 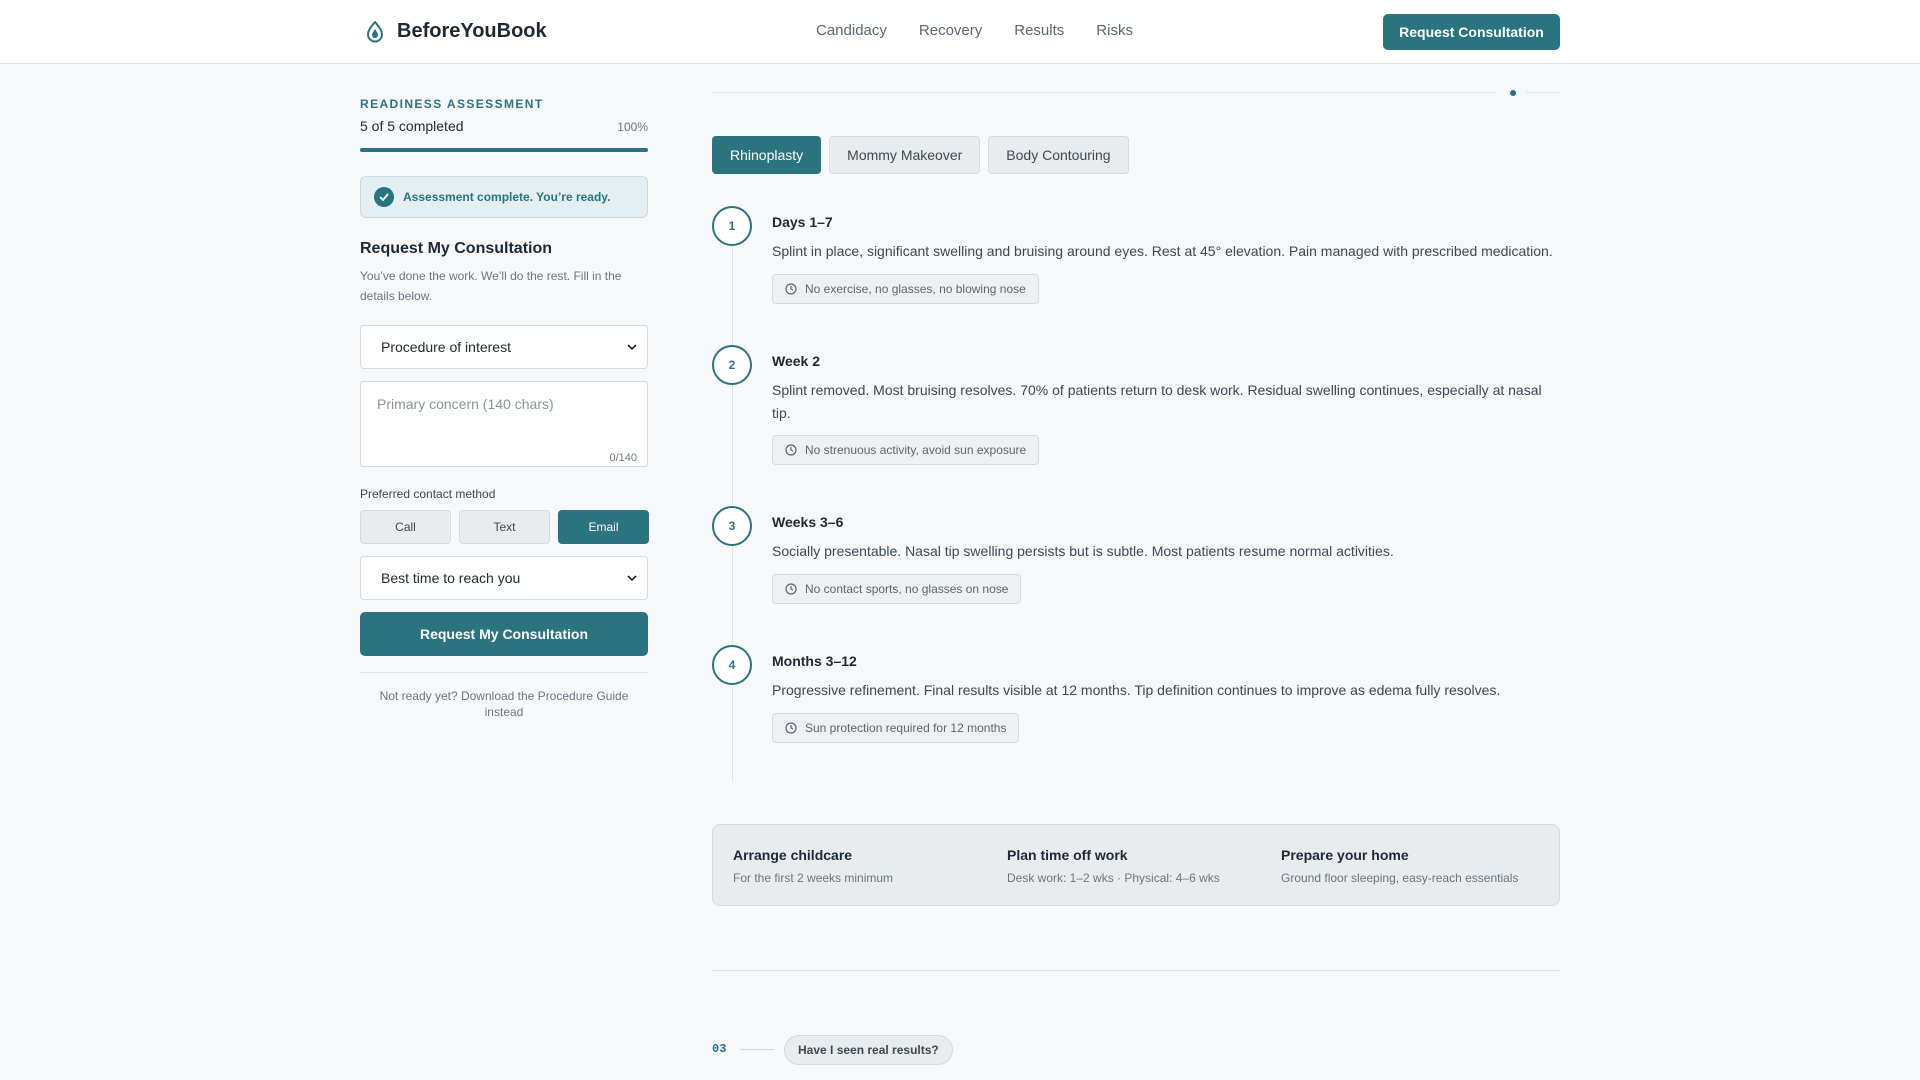 What do you see at coordinates (384, 197) in the screenshot?
I see `check-icon` at bounding box center [384, 197].